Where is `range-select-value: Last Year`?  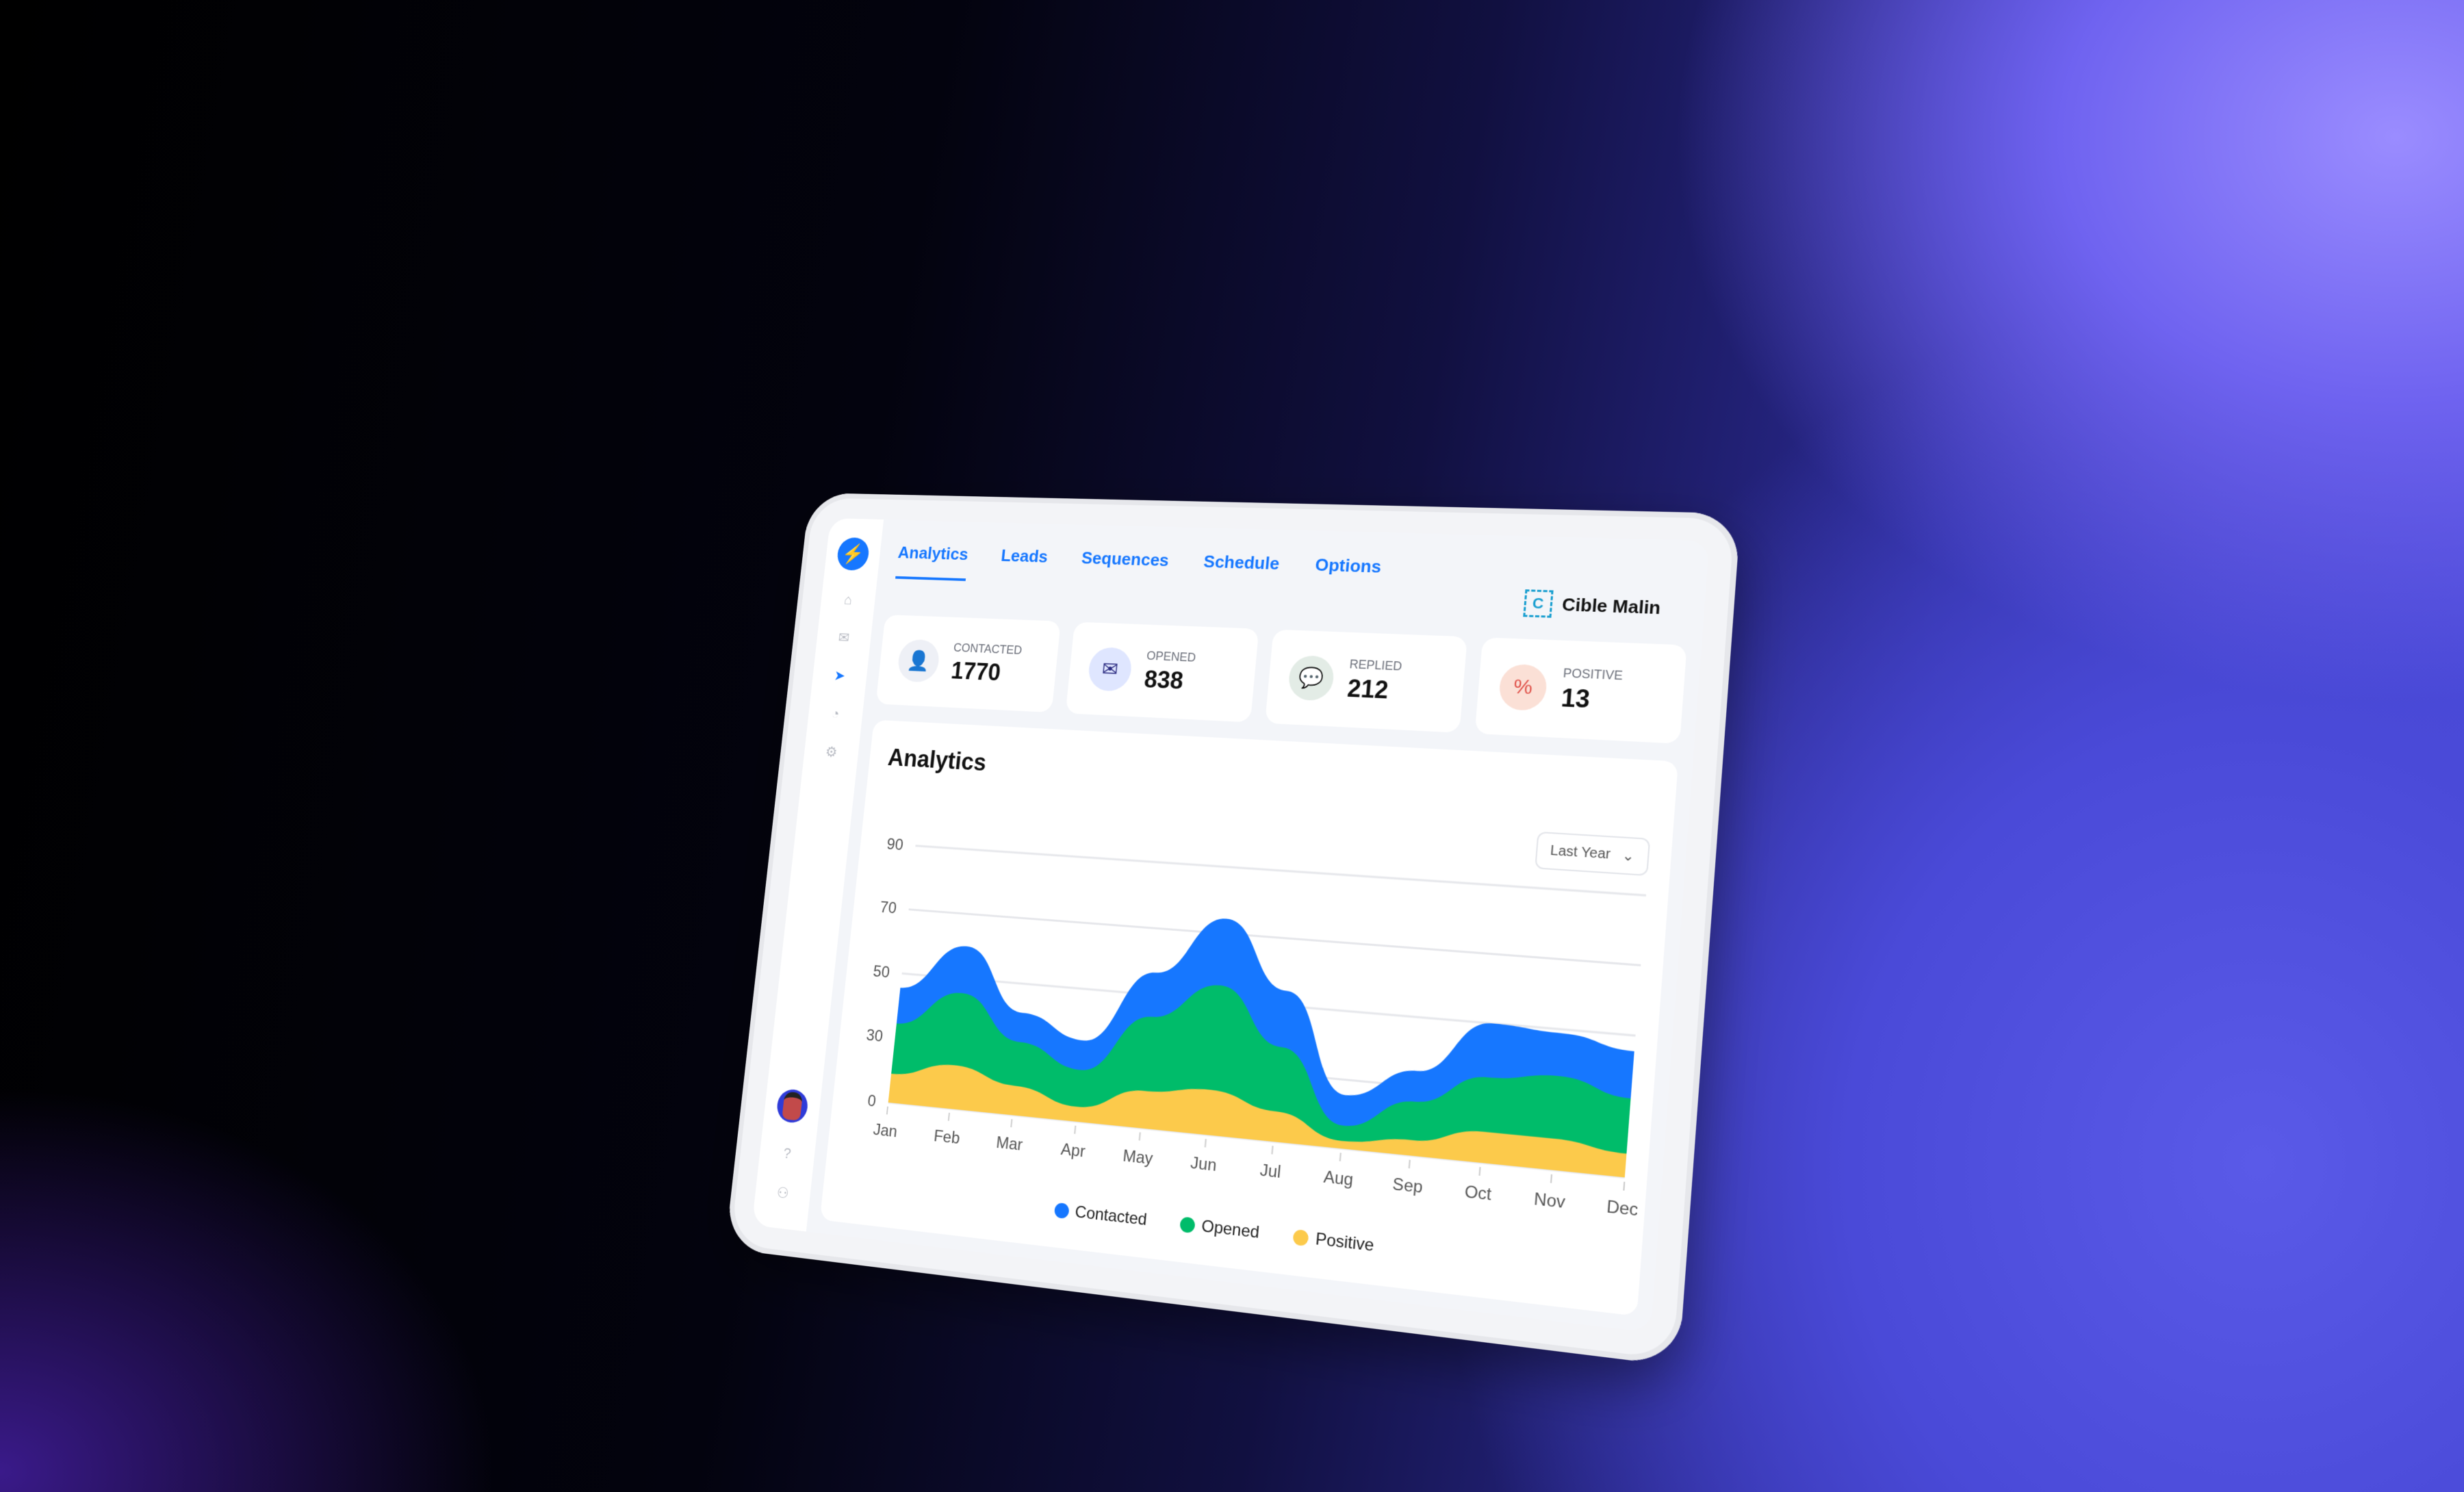
range-select-value: Last Year is located at coordinates (1580, 852).